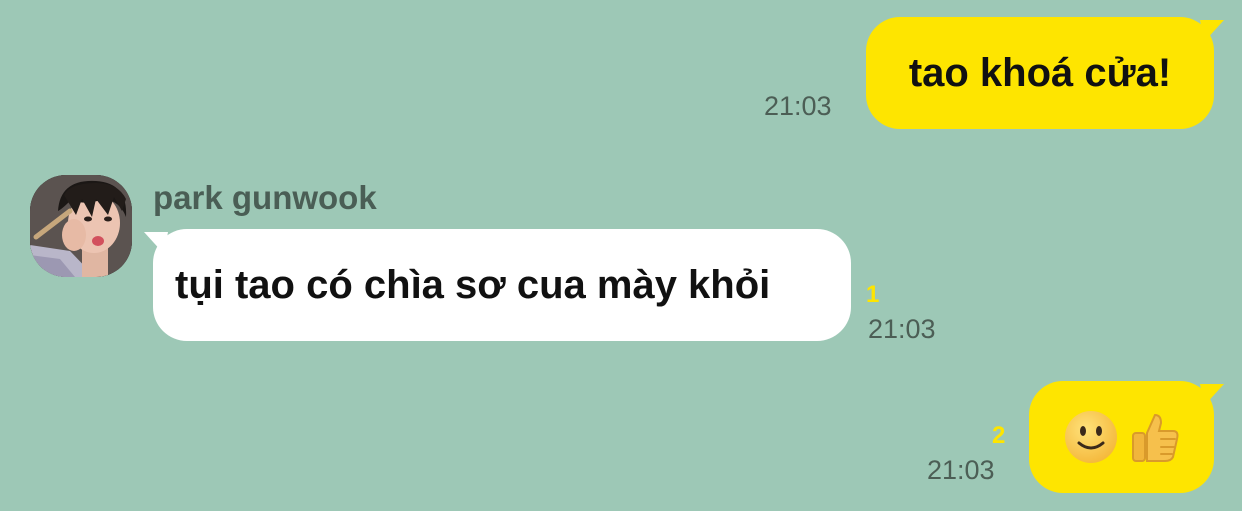  I want to click on sender-name: park gunwook, so click(265, 197).